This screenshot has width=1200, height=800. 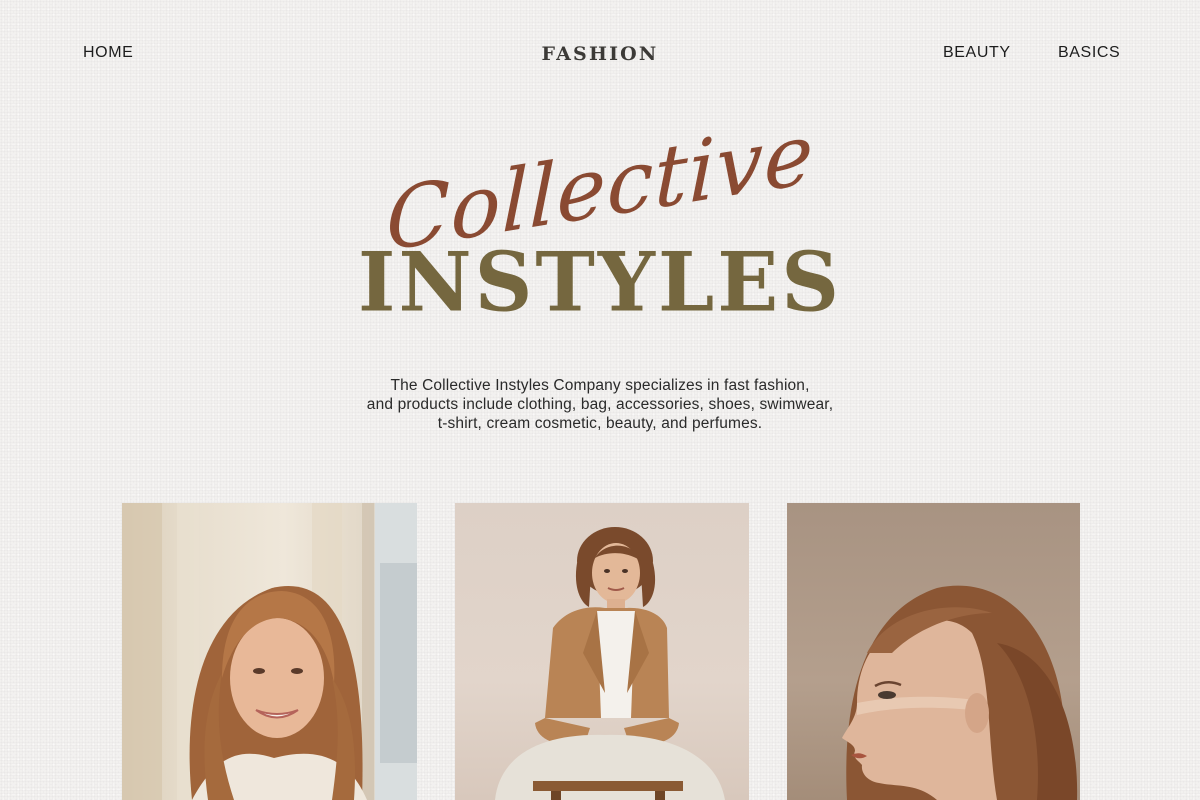 What do you see at coordinates (977, 53) in the screenshot?
I see `nav-beauty-link: BEAUTY` at bounding box center [977, 53].